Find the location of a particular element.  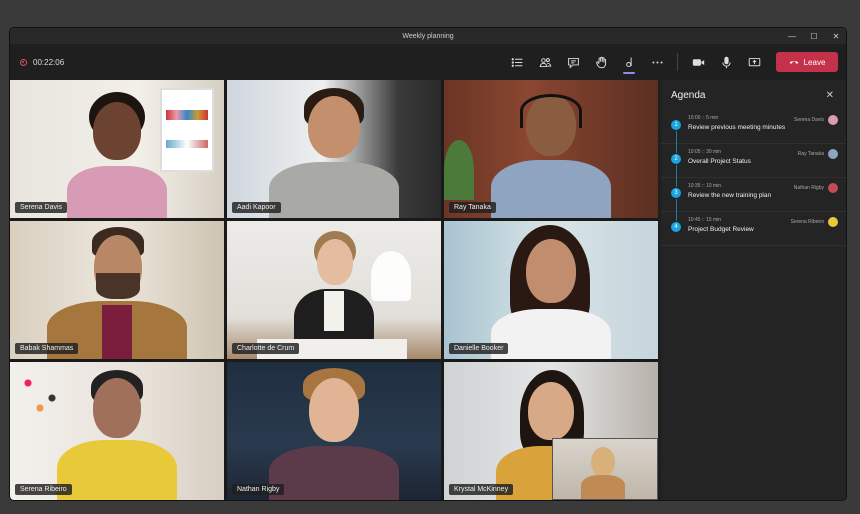

participants-button is located at coordinates (545, 62).